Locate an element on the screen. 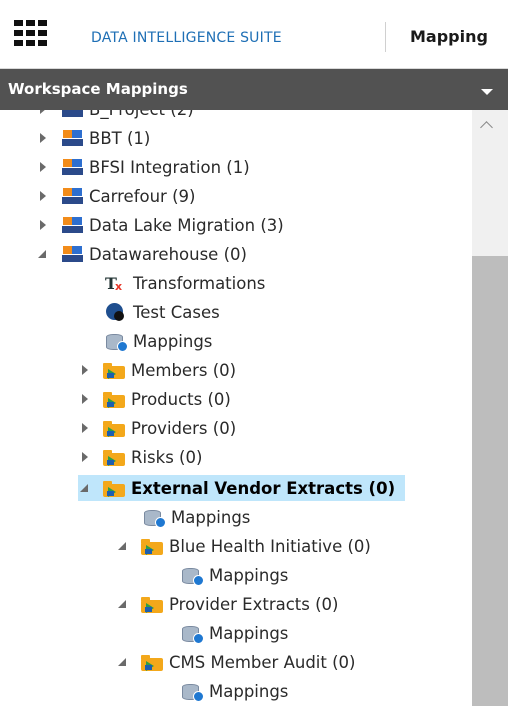 Image resolution: width=508 pixels, height=706 pixels. tree-node-label: Providers (0) is located at coordinates (184, 428).